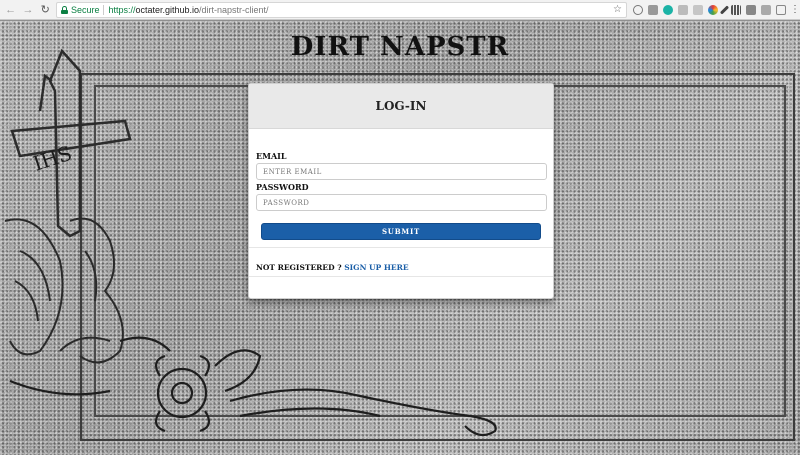 The height and width of the screenshot is (455, 800). I want to click on url-path: /dirt-napstr-client/, so click(234, 9).